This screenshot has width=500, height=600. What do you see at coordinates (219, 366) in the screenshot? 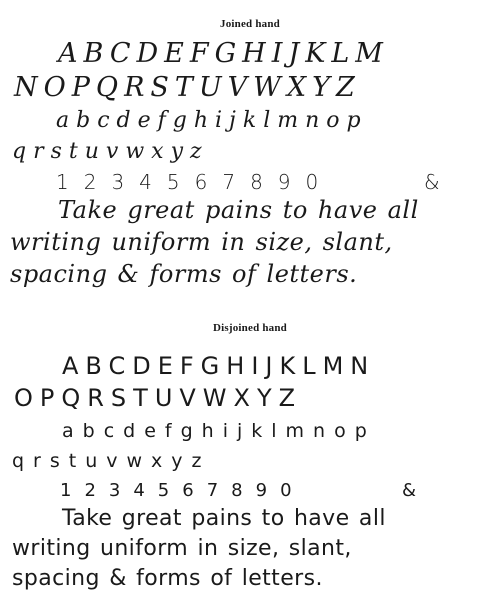
I see `disjoined-caps-line-1: ABCDEFGHIJKLMN` at bounding box center [219, 366].